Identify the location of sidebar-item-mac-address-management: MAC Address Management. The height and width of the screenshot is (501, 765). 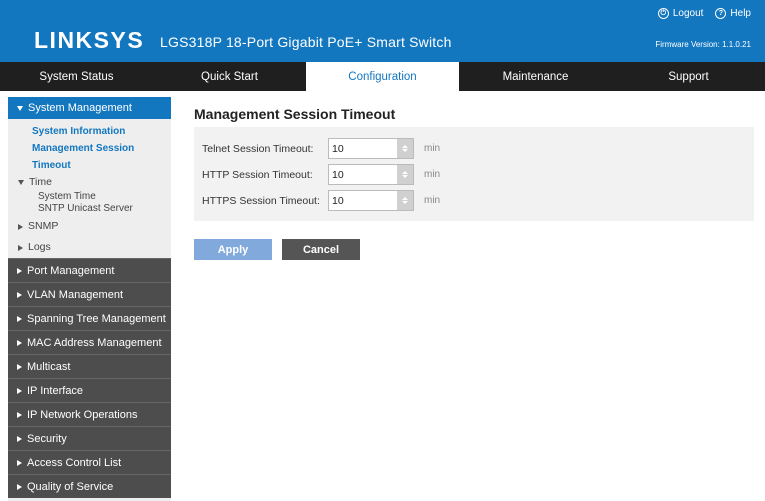
(89, 342).